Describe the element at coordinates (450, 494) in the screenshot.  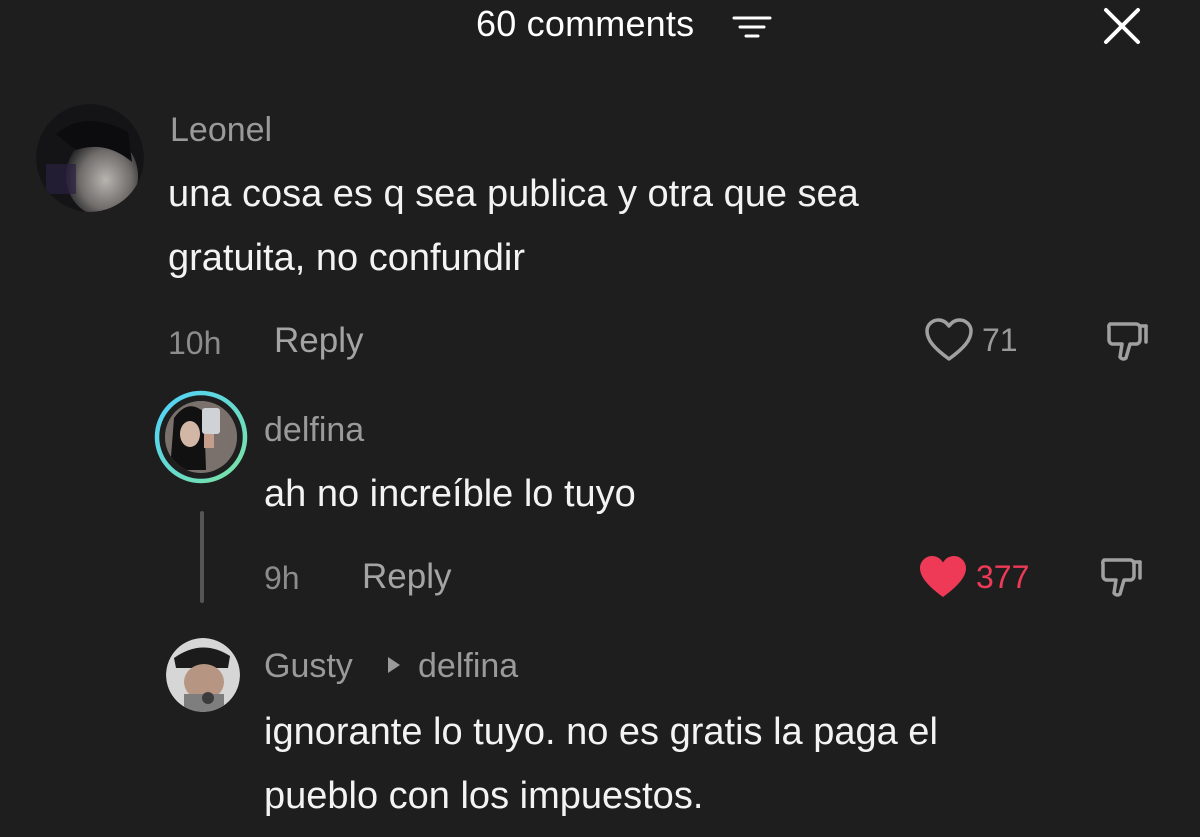
I see `comment-text: ah no increíble lo tuyo` at that location.